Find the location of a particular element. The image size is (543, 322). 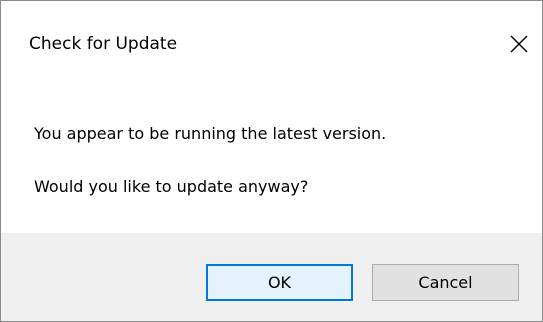

close-button is located at coordinates (519, 44).